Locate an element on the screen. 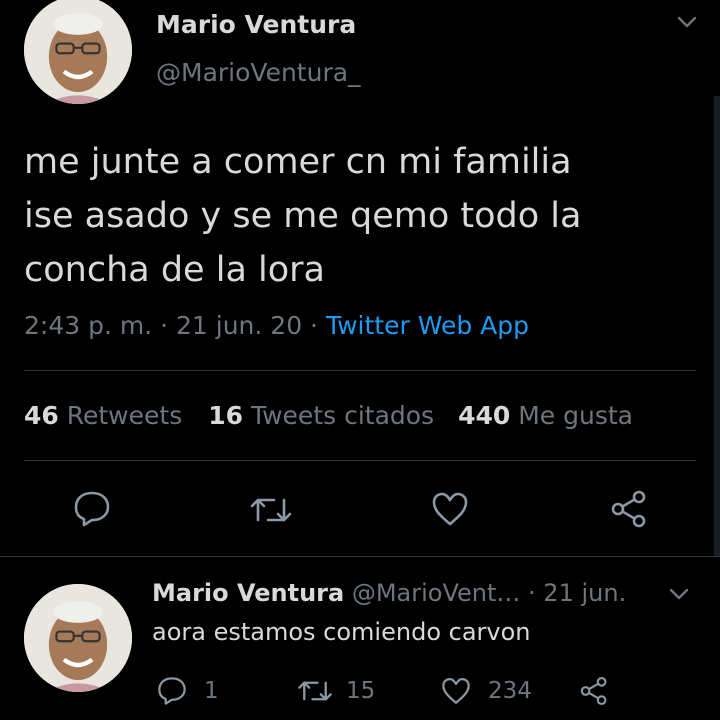 This screenshot has width=720, height=720. tweet-date: 21 jun. 20 is located at coordinates (239, 325).